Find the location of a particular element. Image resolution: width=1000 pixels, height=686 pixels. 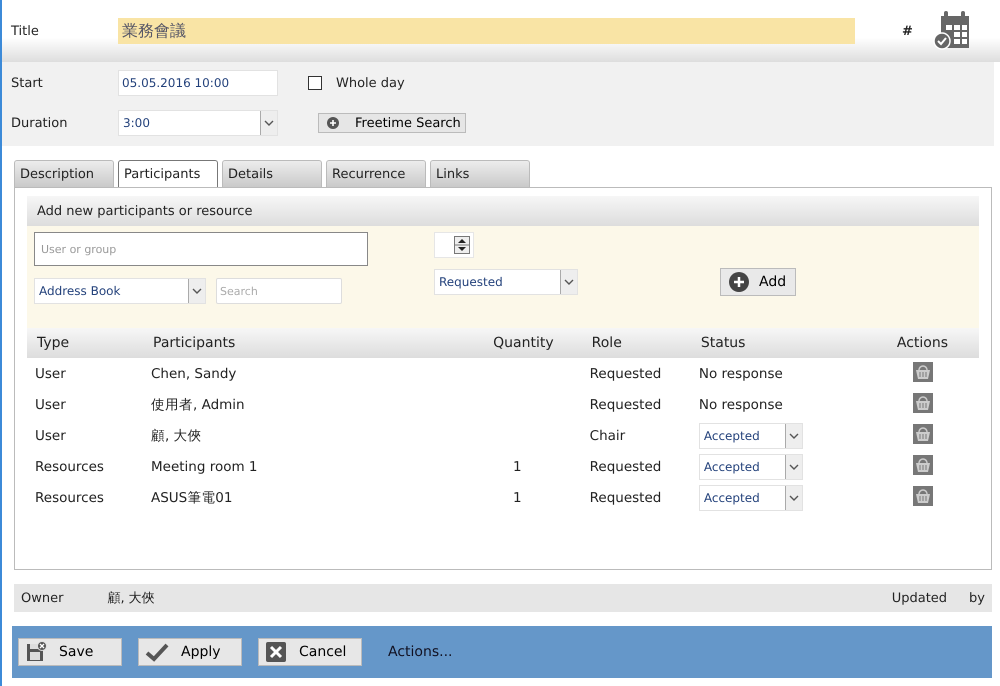

duration-dropdown: 3:00 is located at coordinates (198, 123).